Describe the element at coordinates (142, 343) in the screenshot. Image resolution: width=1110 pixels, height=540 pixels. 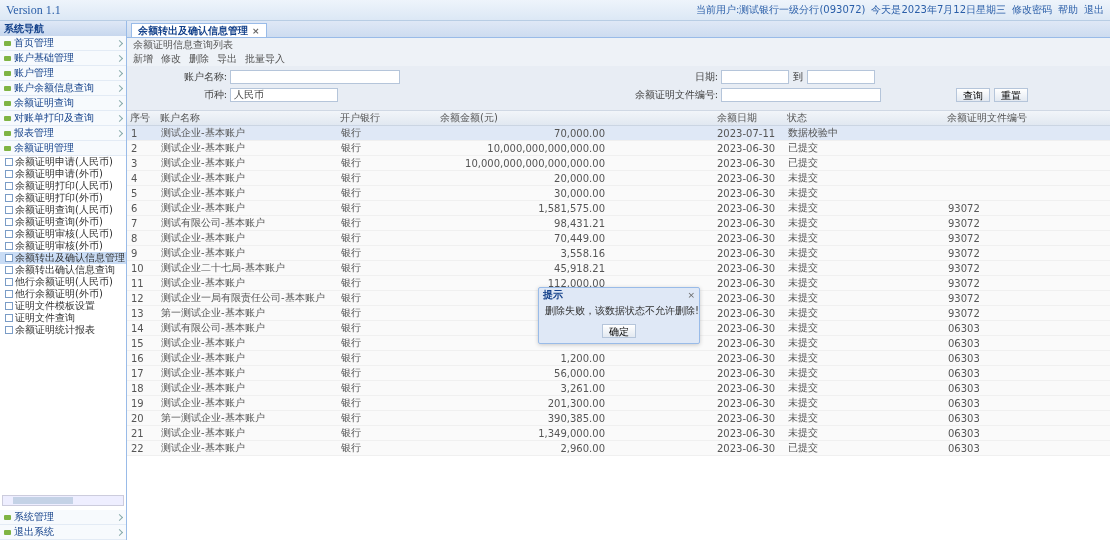
I see `table-cell: 15` at that location.